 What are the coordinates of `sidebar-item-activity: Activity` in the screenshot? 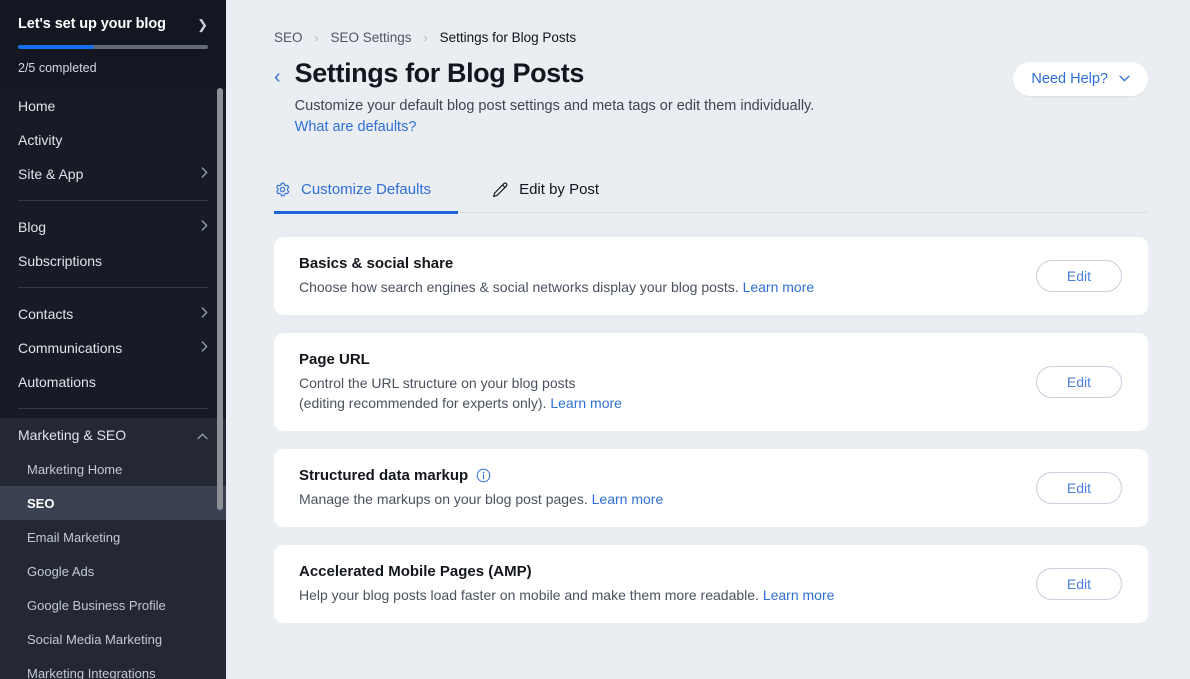 It's located at (113, 140).